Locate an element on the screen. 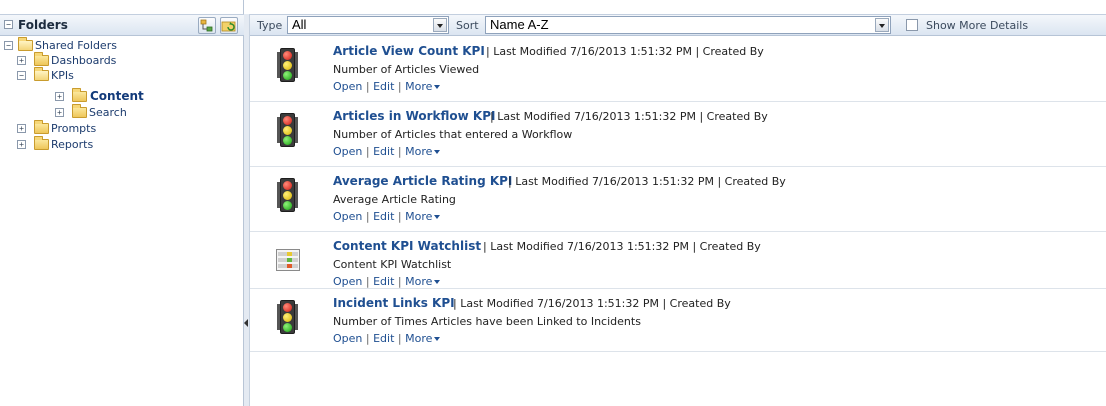  tree-item-dashboards: + Dashboards is located at coordinates (103, 60).